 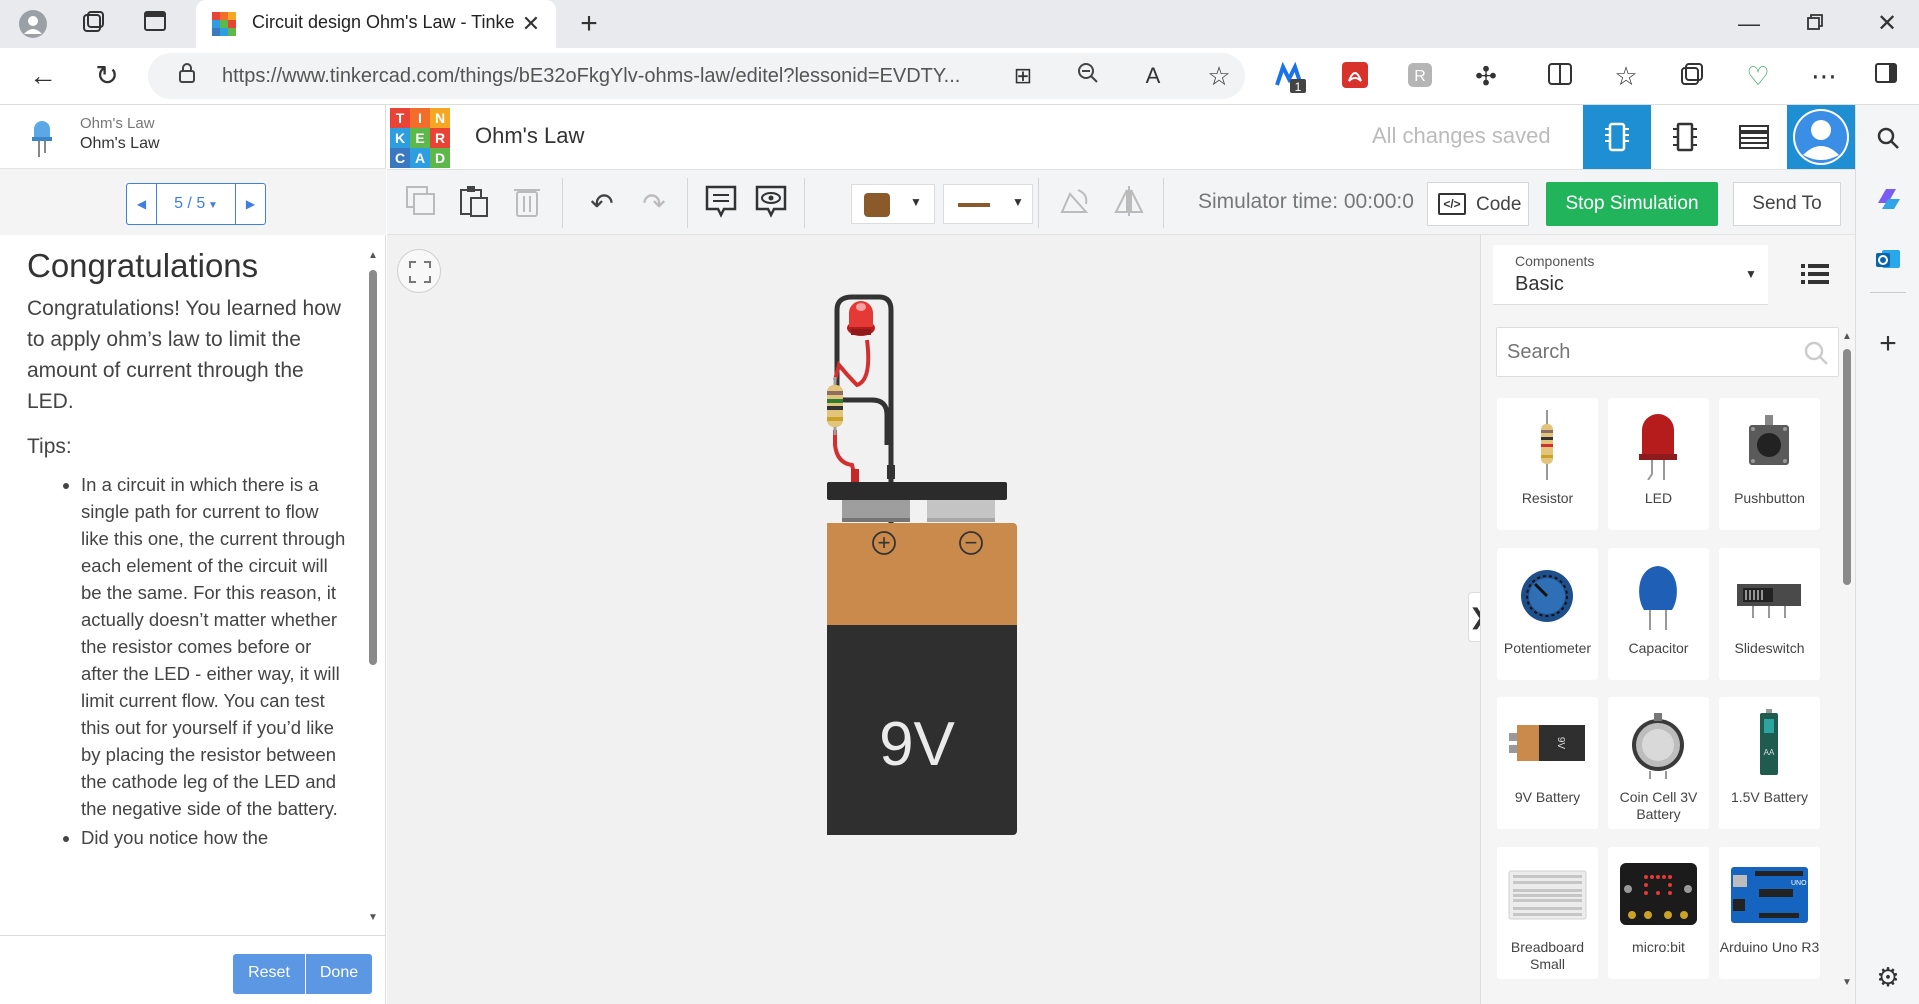 I want to click on add-sidebar-app-icon: +, so click(x=1888, y=344).